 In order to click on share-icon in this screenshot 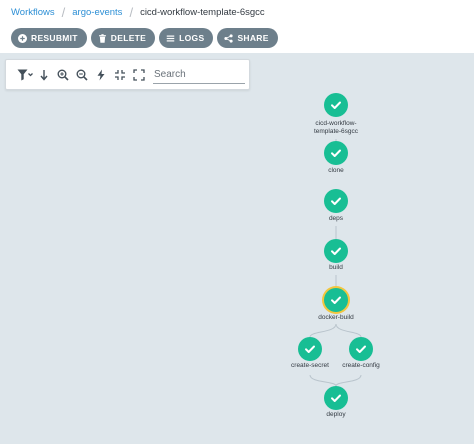, I will do `click(229, 38)`.